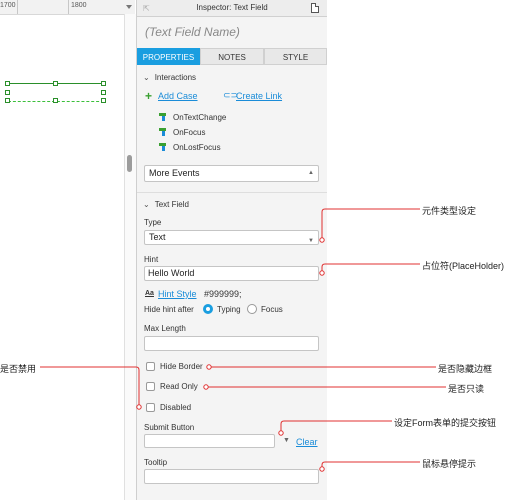  I want to click on annotation-hide-border: 是否隐藏边框, so click(465, 369).